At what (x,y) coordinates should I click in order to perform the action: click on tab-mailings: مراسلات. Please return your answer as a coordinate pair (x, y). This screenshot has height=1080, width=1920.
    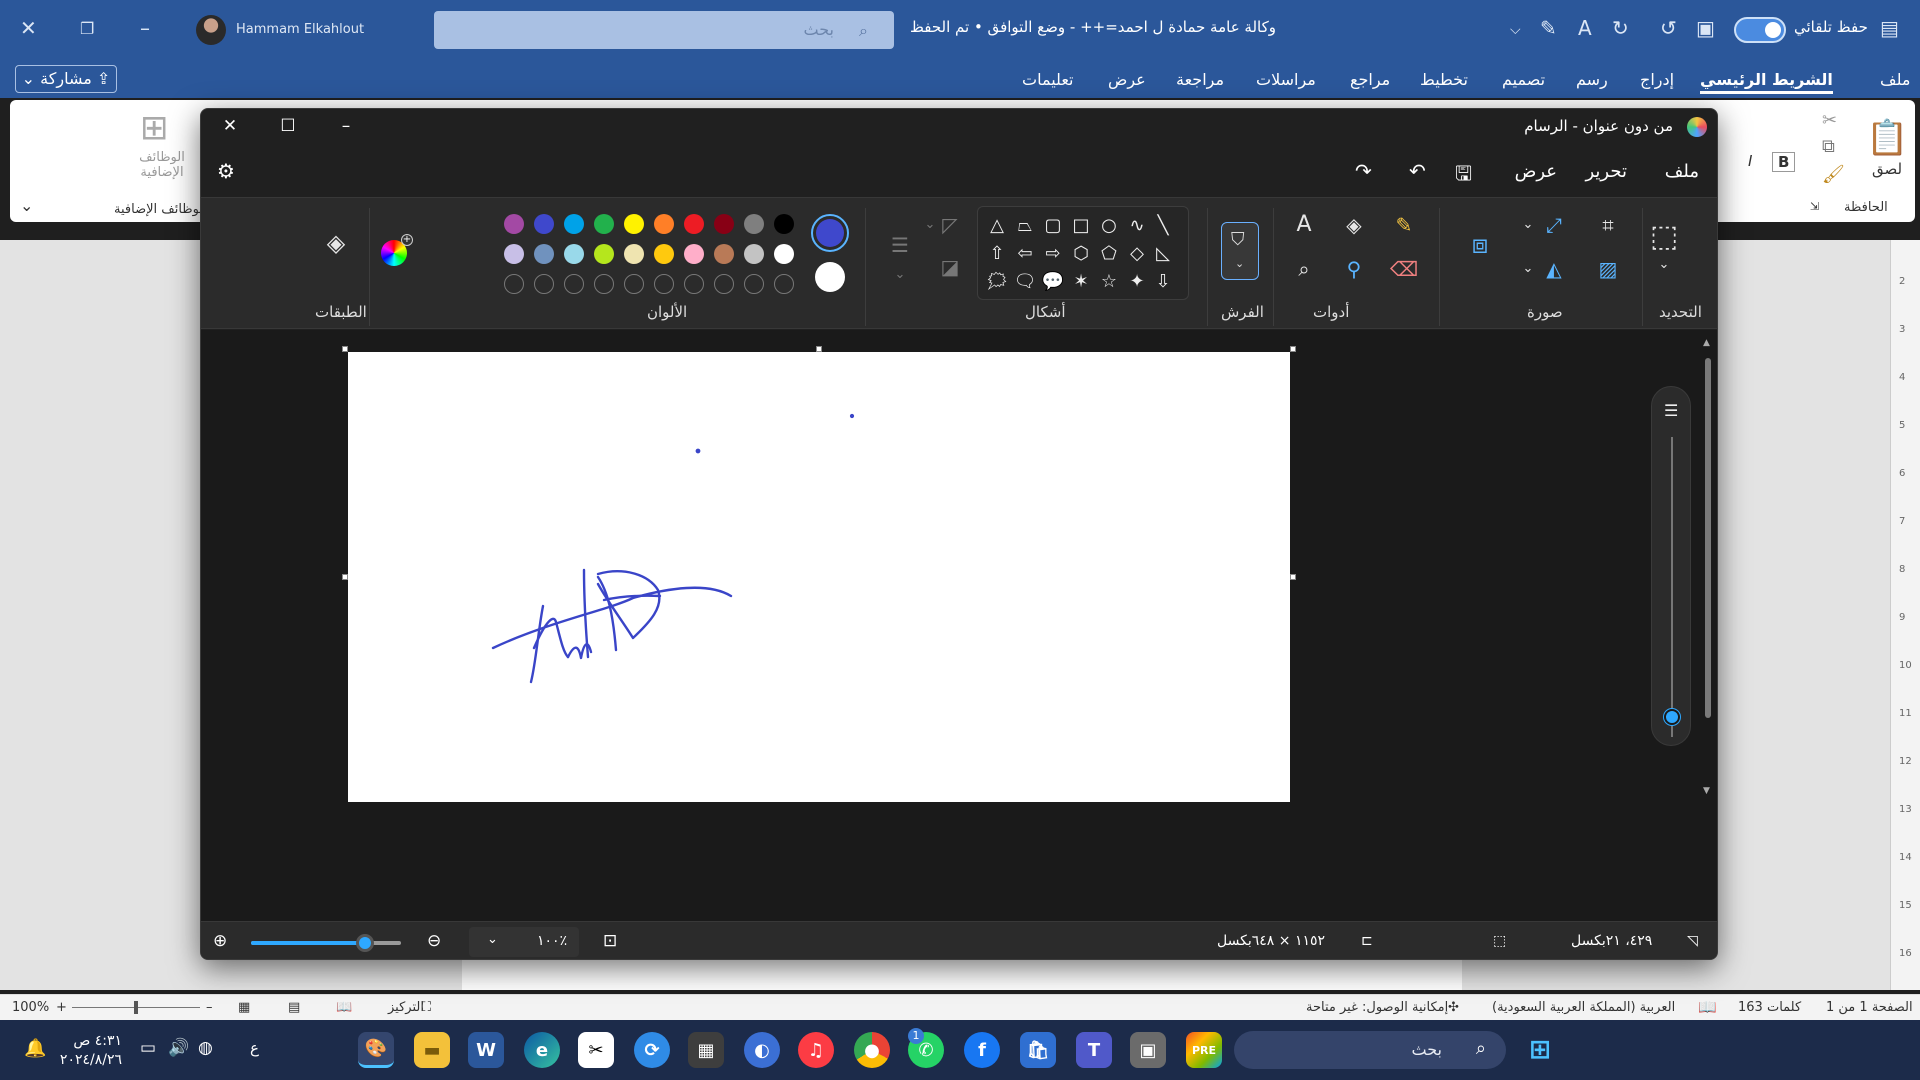
    Looking at the image, I should click on (1286, 79).